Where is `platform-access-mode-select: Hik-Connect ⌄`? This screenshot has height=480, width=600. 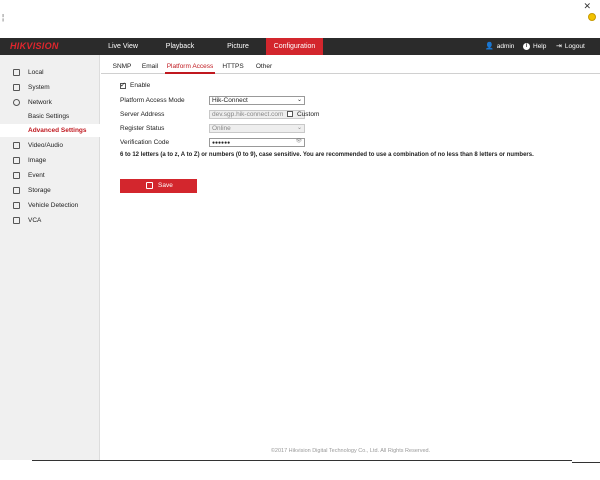
platform-access-mode-select: Hik-Connect ⌄ is located at coordinates (257, 100).